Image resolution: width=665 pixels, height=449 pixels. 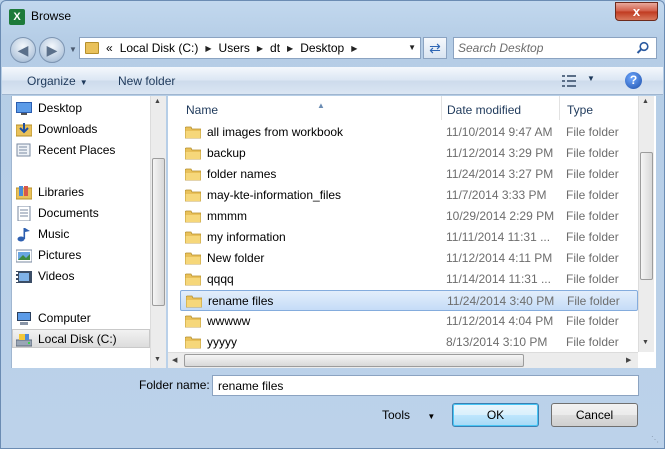 I want to click on nav-item-desktop: Desktop, so click(x=49, y=108).